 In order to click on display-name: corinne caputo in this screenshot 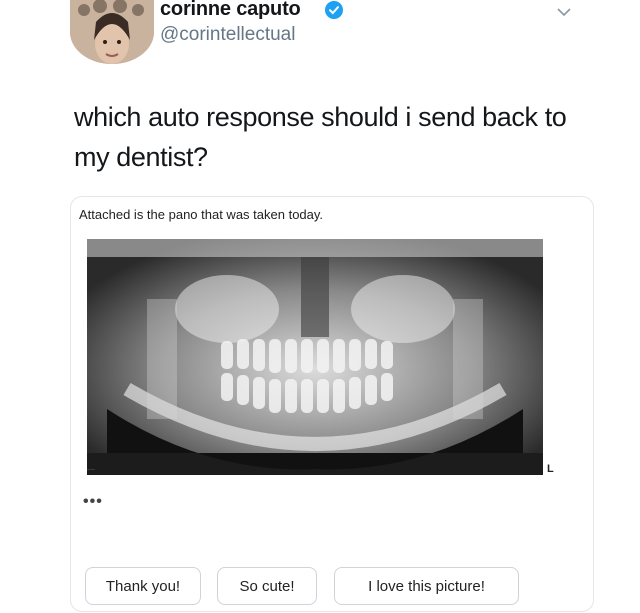, I will do `click(230, 10)`.